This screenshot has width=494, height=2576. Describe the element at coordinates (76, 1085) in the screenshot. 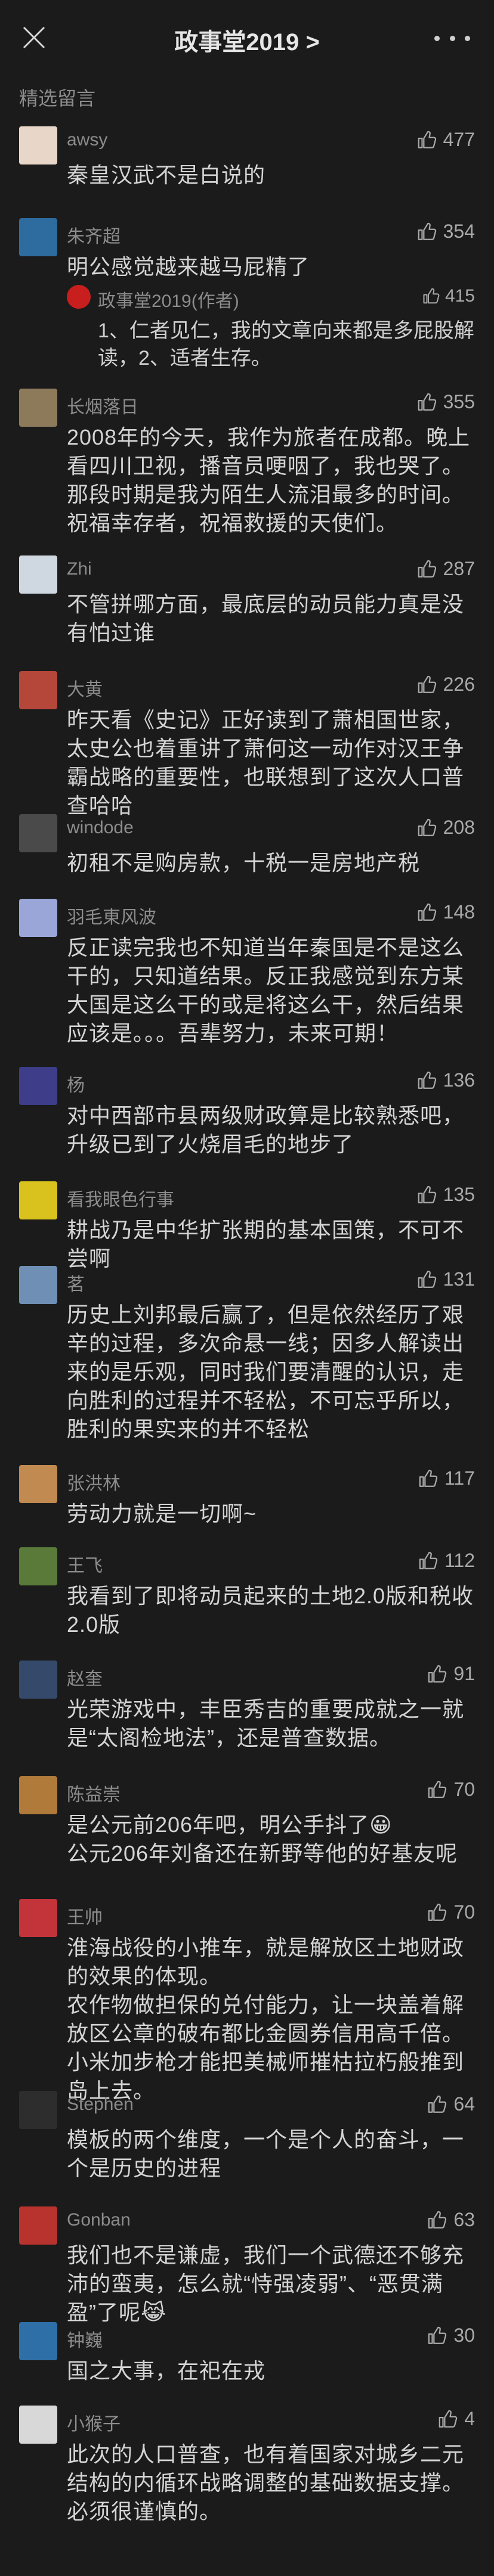

I see `commenter-name: 杨` at that location.